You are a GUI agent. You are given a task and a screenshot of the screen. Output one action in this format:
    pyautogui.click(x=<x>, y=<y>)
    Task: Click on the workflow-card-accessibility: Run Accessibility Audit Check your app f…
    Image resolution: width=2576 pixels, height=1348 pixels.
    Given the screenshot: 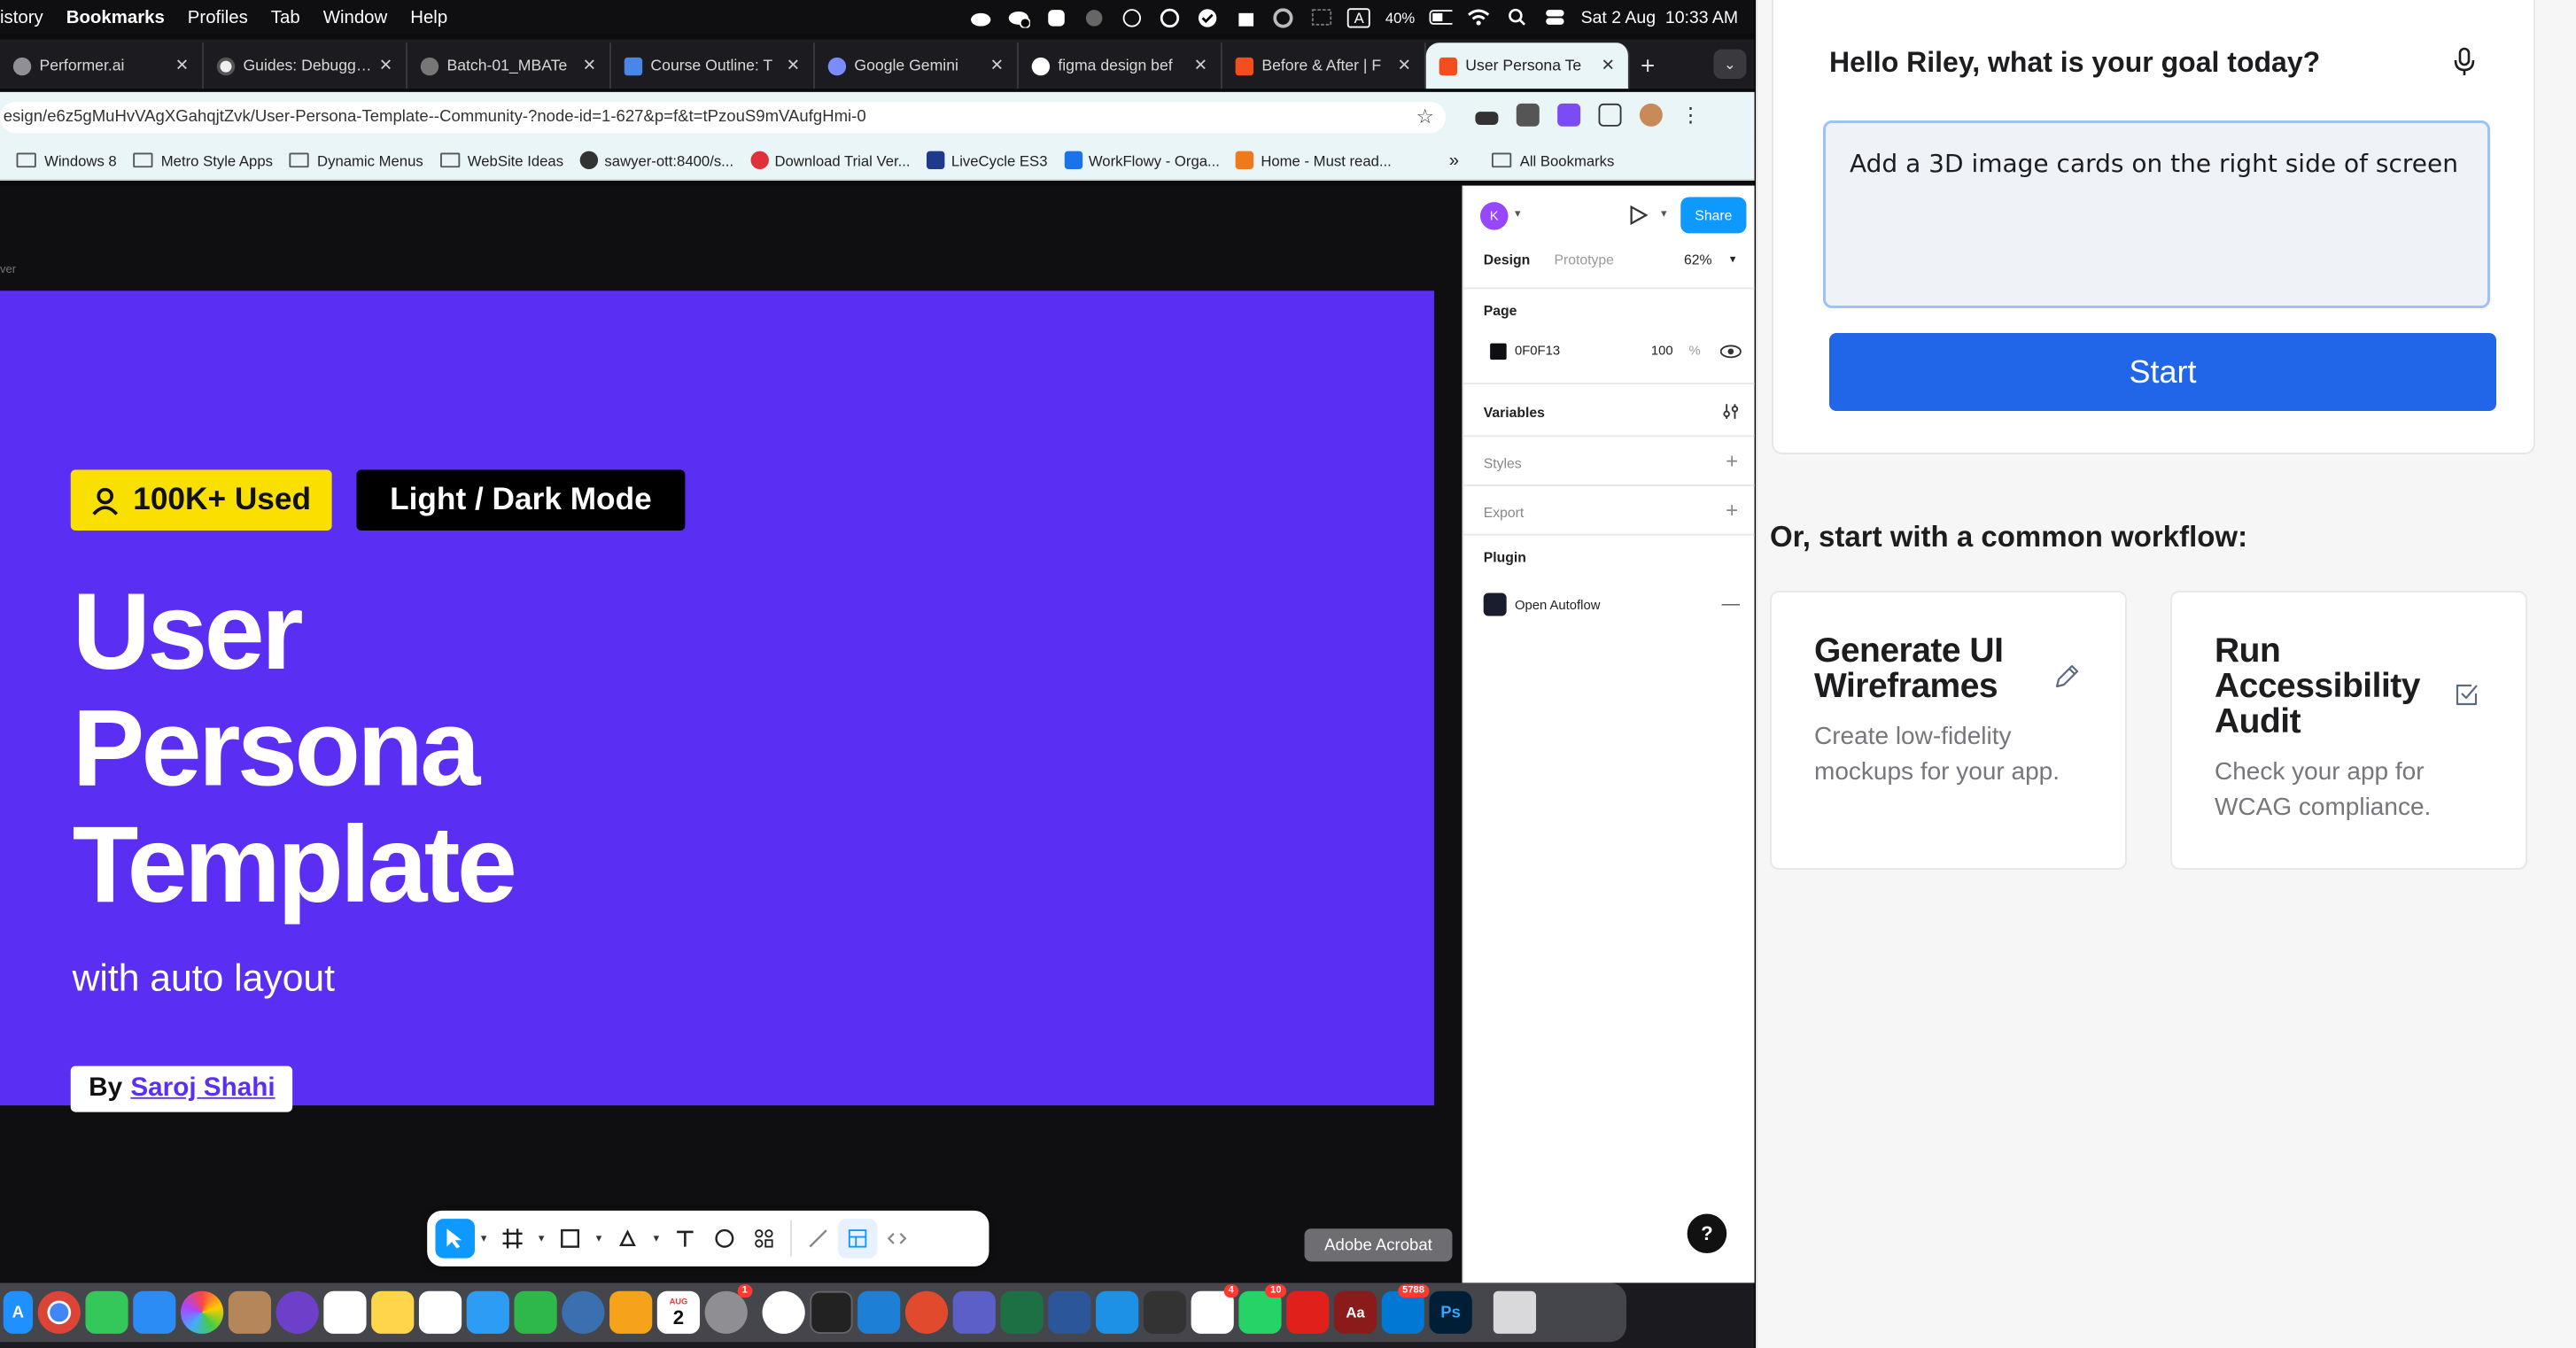 What is the action you would take?
    pyautogui.click(x=2348, y=730)
    